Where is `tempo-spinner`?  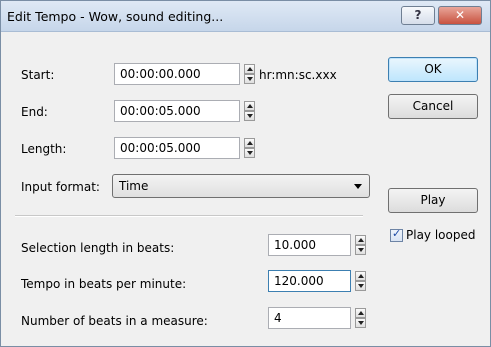 tempo-spinner is located at coordinates (360, 281).